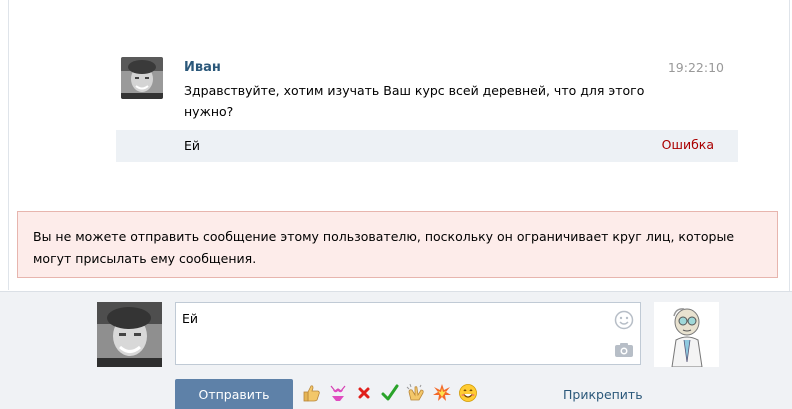 The height and width of the screenshot is (409, 792). Describe the element at coordinates (338, 393) in the screenshot. I see `bikini-icon` at that location.